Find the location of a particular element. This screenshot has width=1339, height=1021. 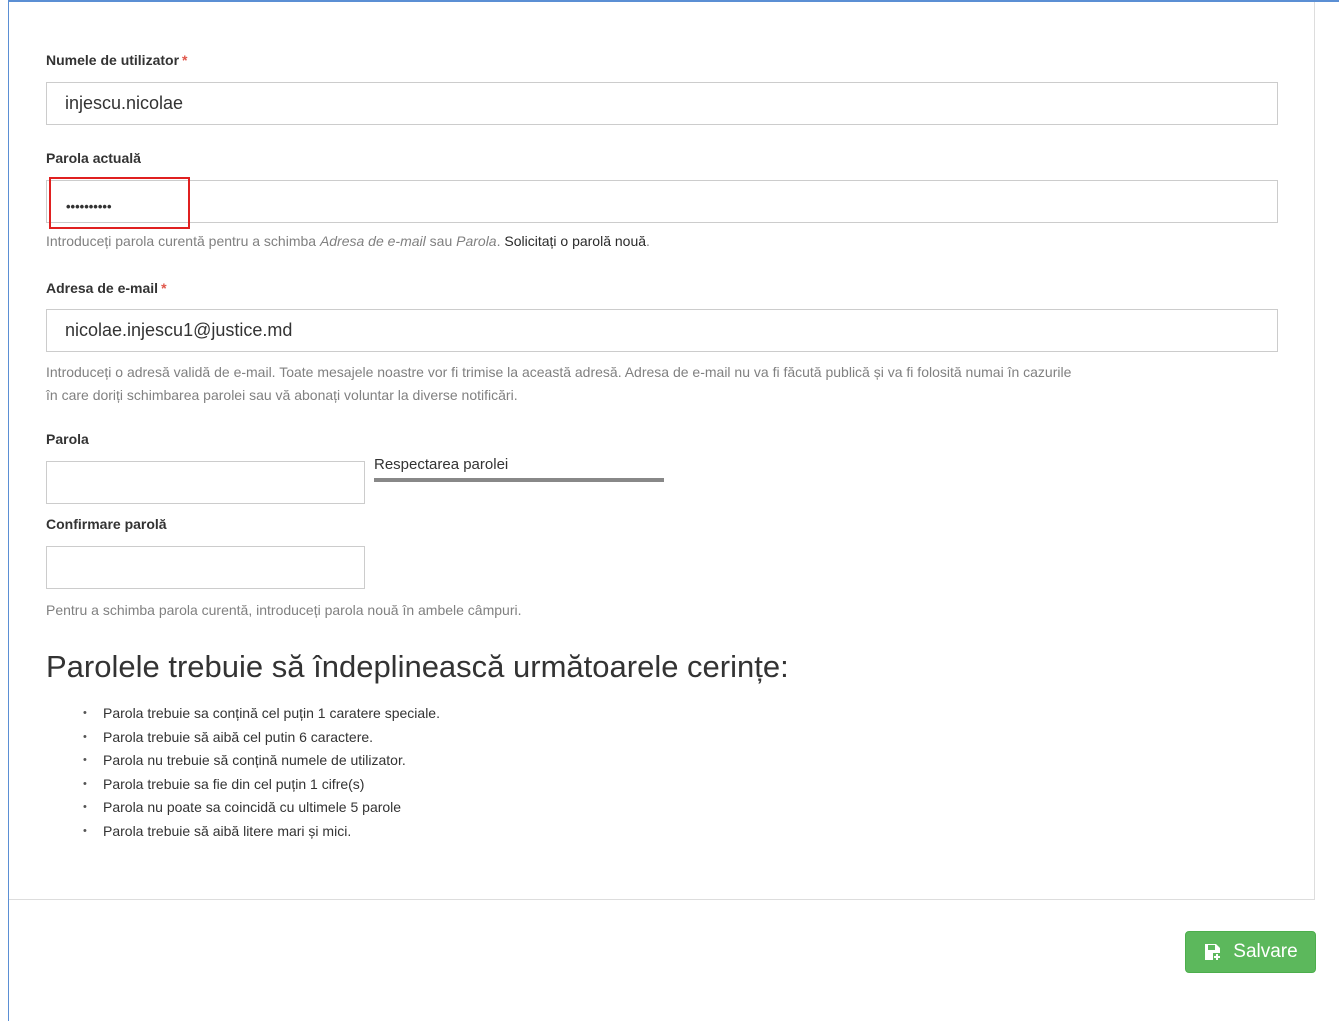

password-label: Parola is located at coordinates (67, 439).